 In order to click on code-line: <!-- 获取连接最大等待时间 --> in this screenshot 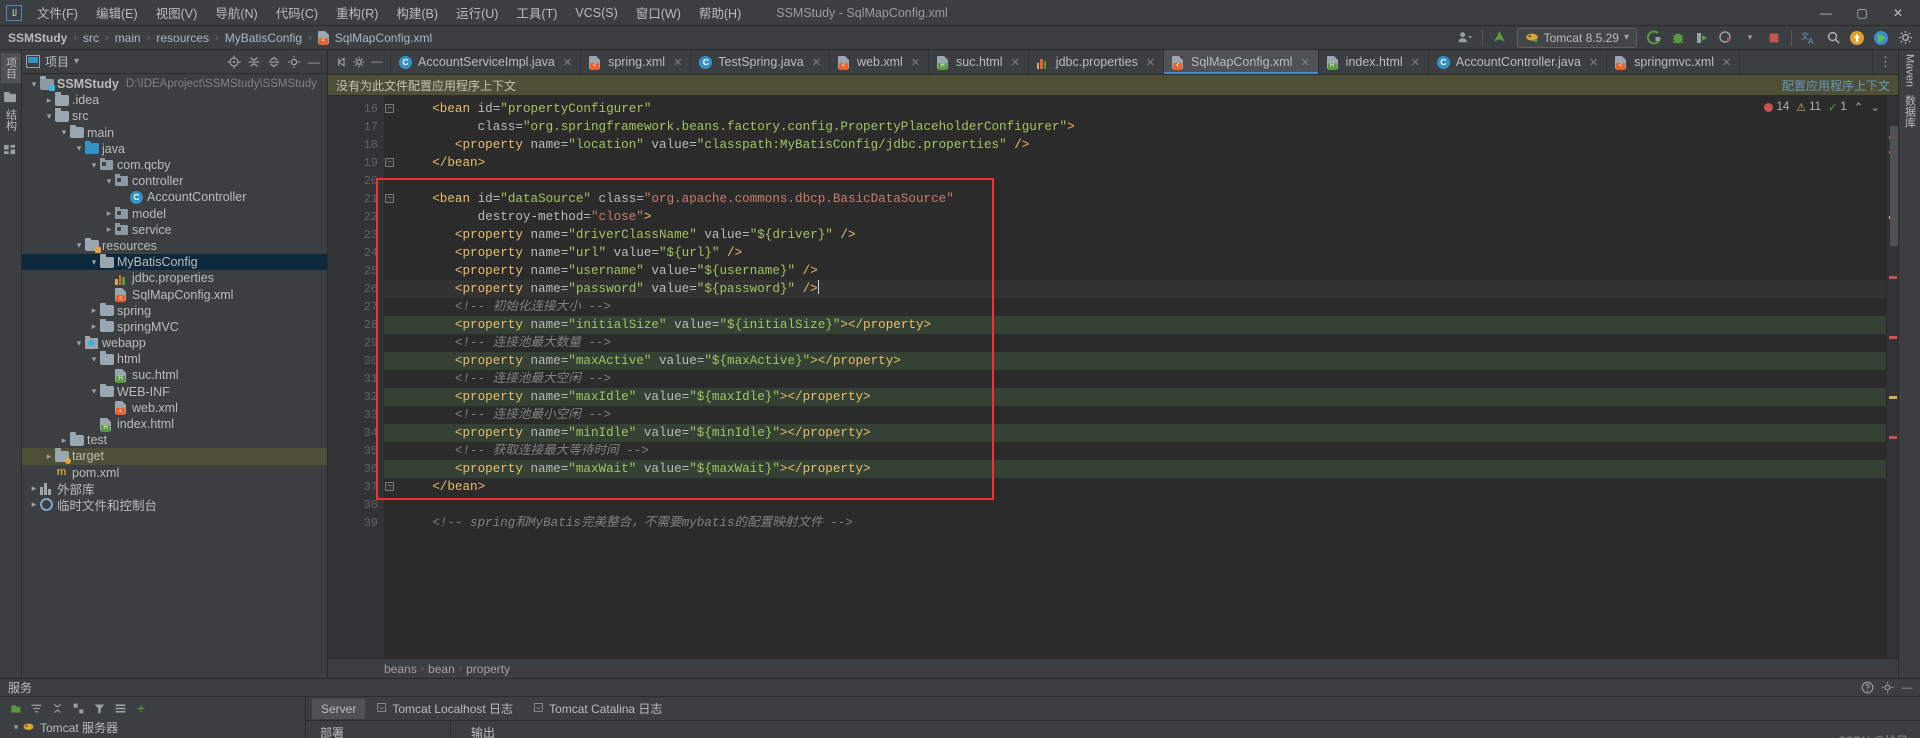, I will do `click(1135, 451)`.